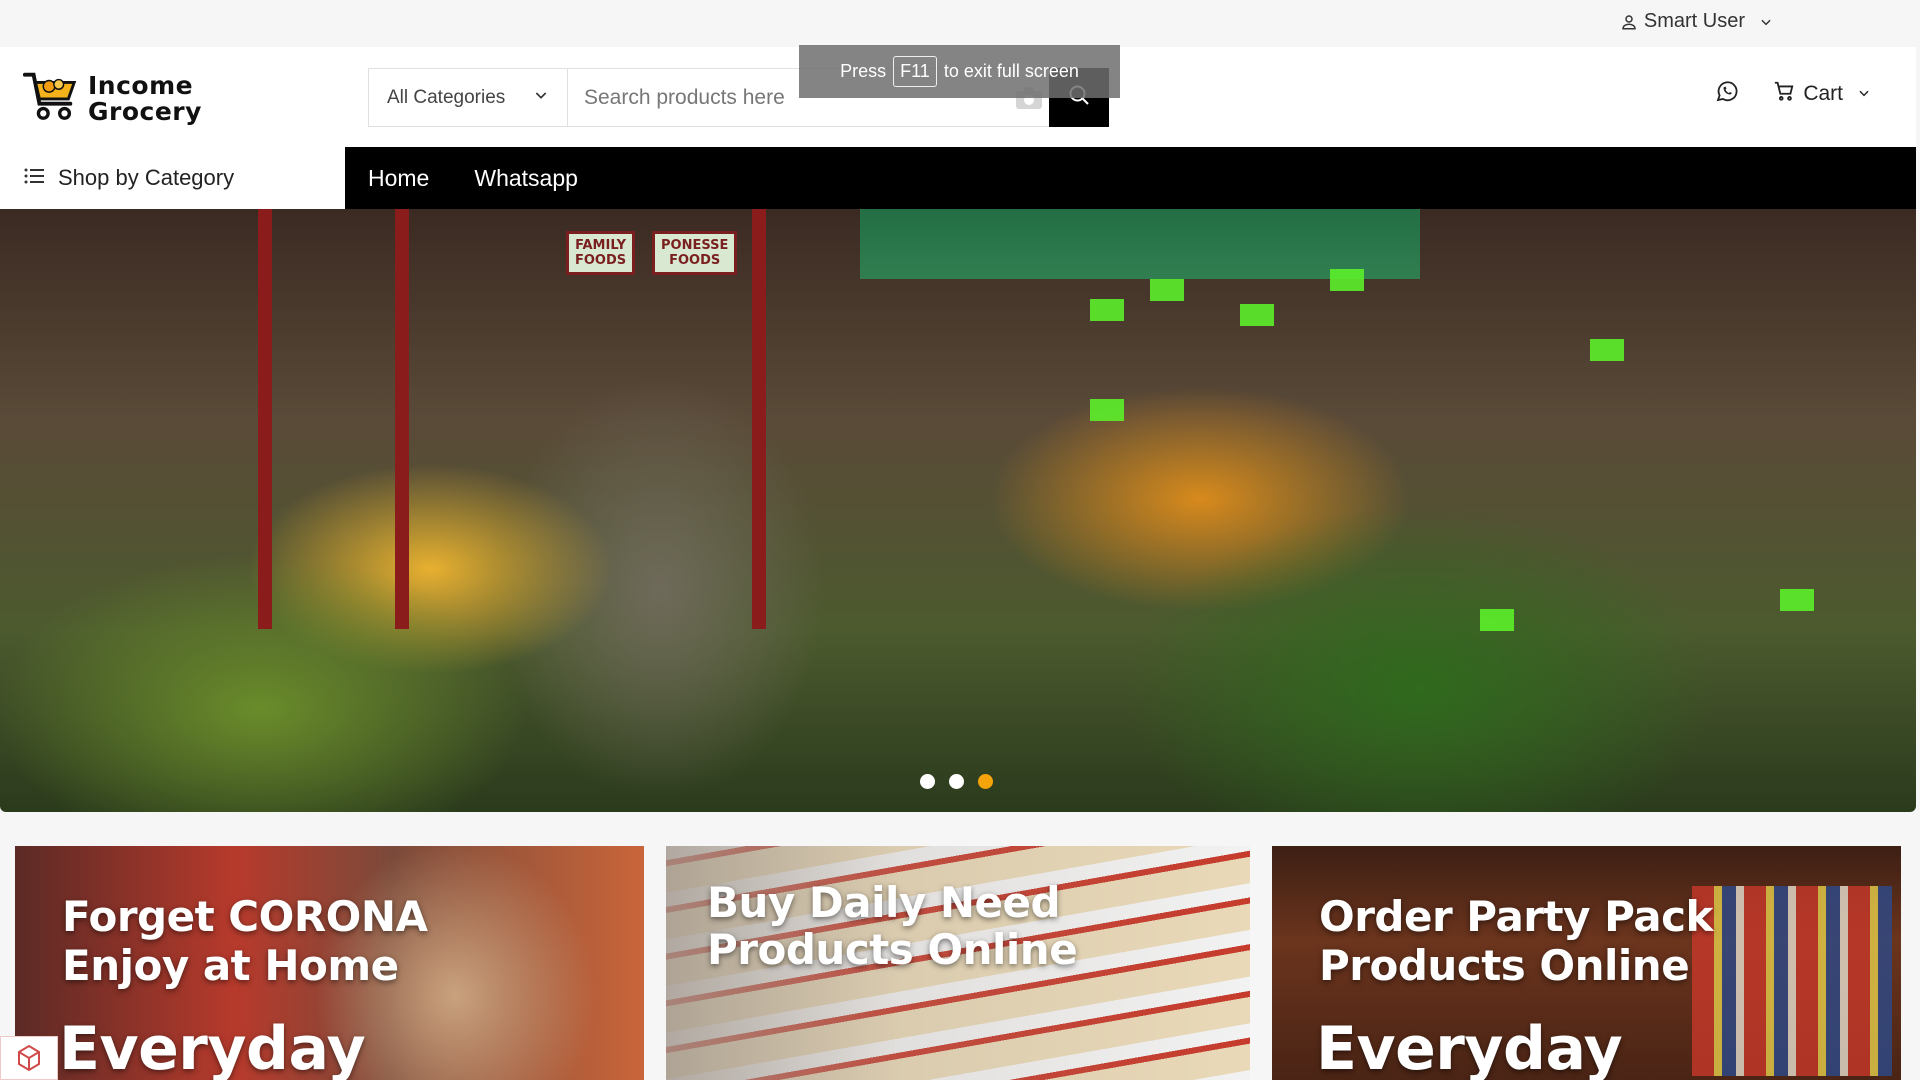 The image size is (1920, 1080). Describe the element at coordinates (141, 85) in the screenshot. I see `logo-line-1: Income` at that location.